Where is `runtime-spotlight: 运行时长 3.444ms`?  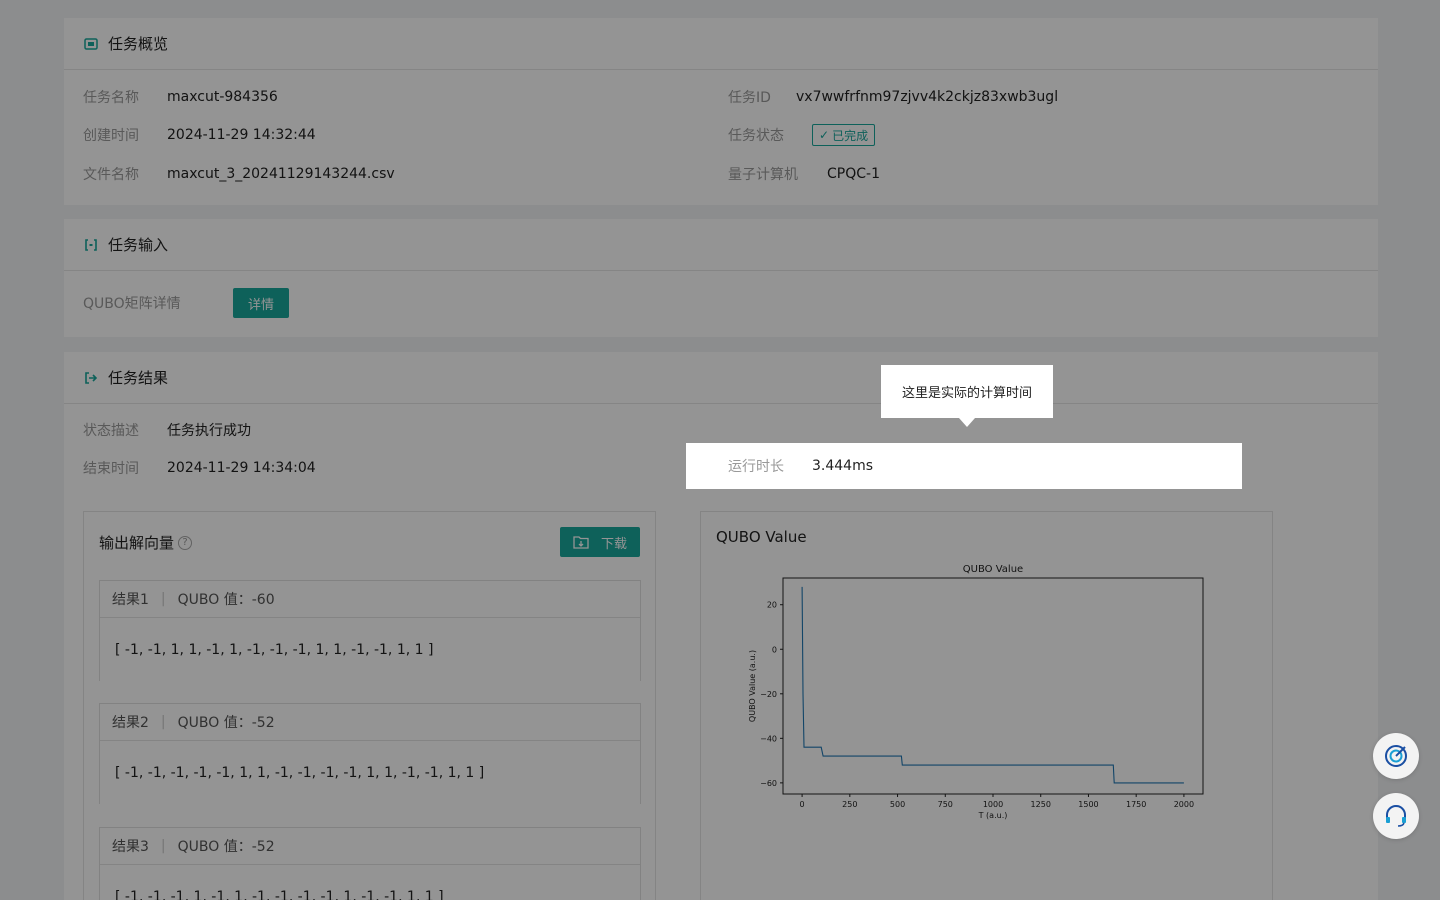
runtime-spotlight: 运行时长 3.444ms is located at coordinates (964, 466).